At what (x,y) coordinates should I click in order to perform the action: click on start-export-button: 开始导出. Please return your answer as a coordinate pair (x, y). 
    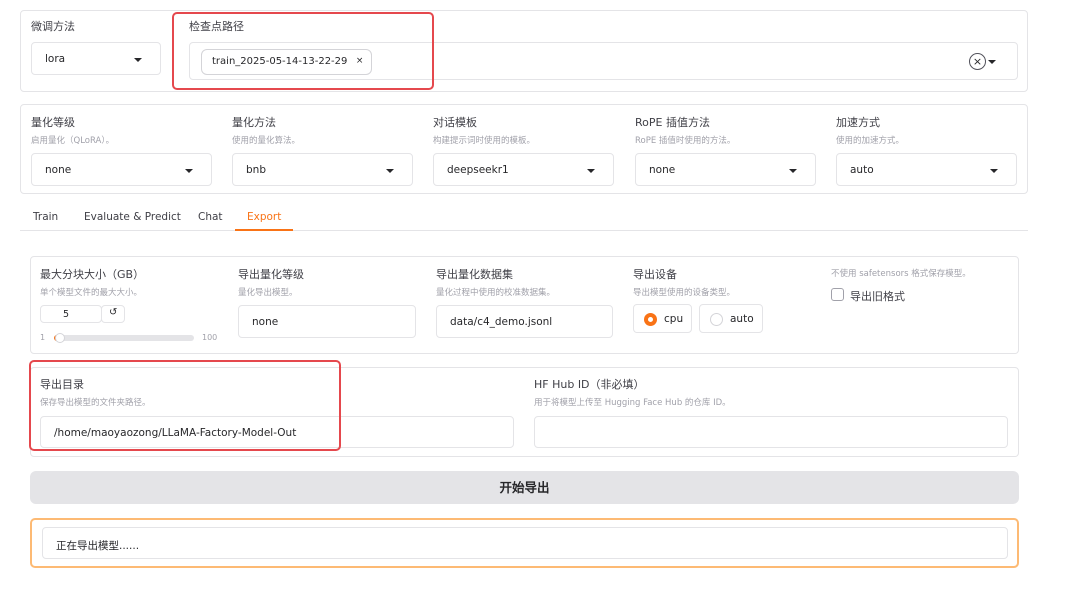
    Looking at the image, I should click on (524, 487).